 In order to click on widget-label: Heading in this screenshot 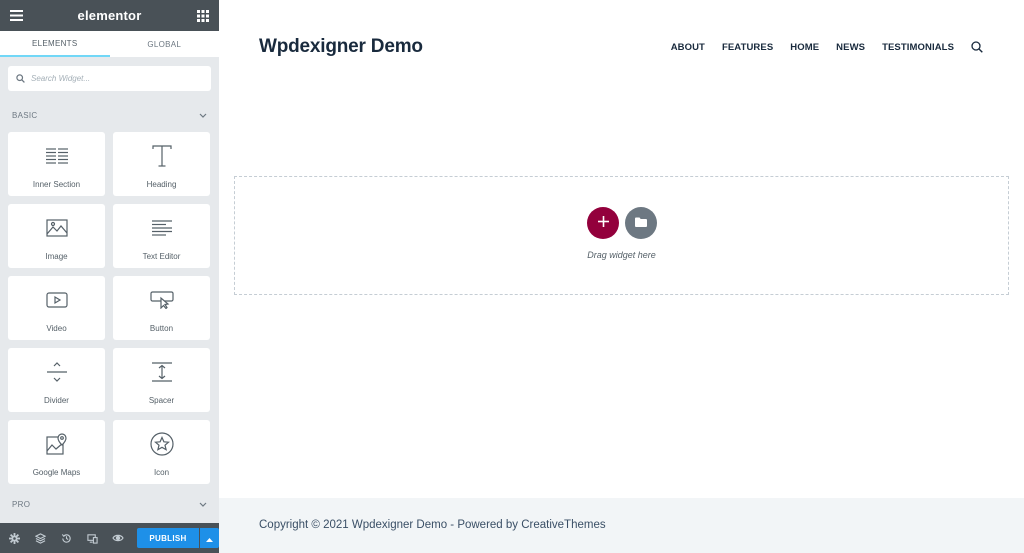, I will do `click(161, 184)`.